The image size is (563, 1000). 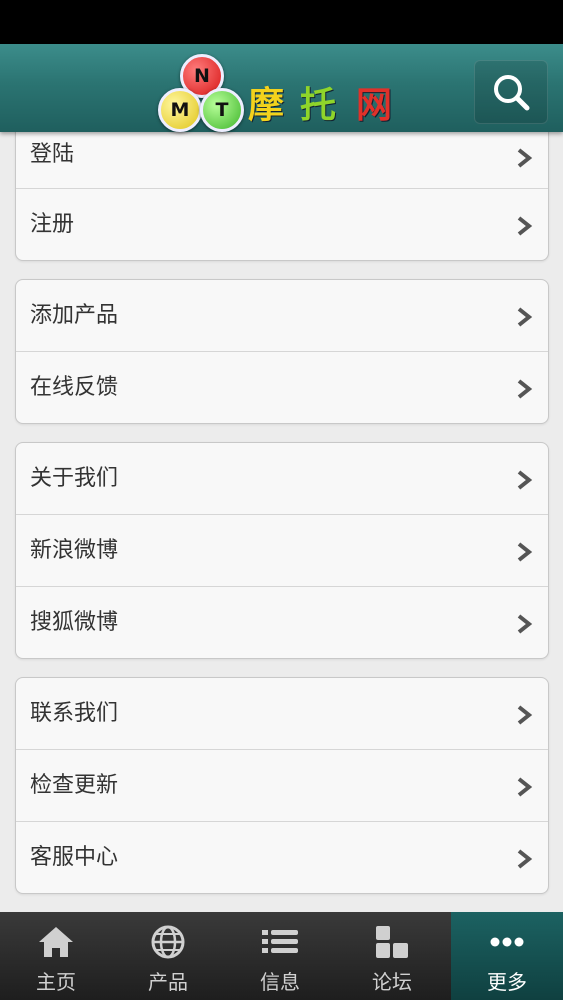 I want to click on product-group: 添加产品 在线反馈, so click(x=282, y=351).